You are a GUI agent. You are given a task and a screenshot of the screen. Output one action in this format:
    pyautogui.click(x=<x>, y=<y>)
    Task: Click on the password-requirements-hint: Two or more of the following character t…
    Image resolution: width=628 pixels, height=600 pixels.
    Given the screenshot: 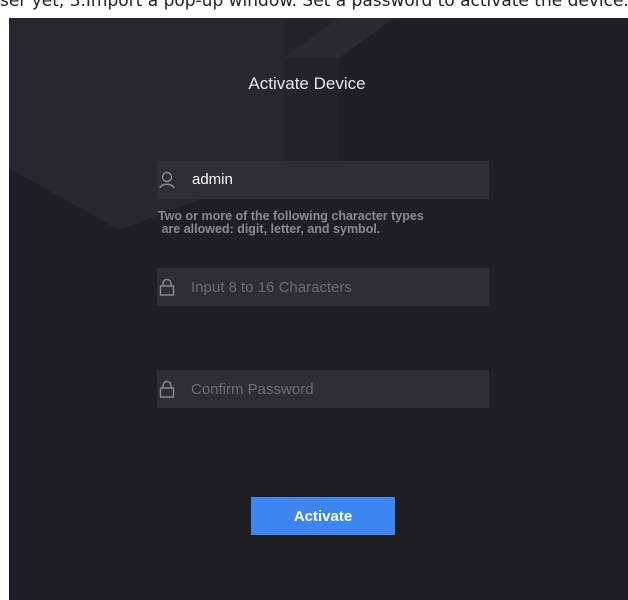 What is the action you would take?
    pyautogui.click(x=291, y=222)
    